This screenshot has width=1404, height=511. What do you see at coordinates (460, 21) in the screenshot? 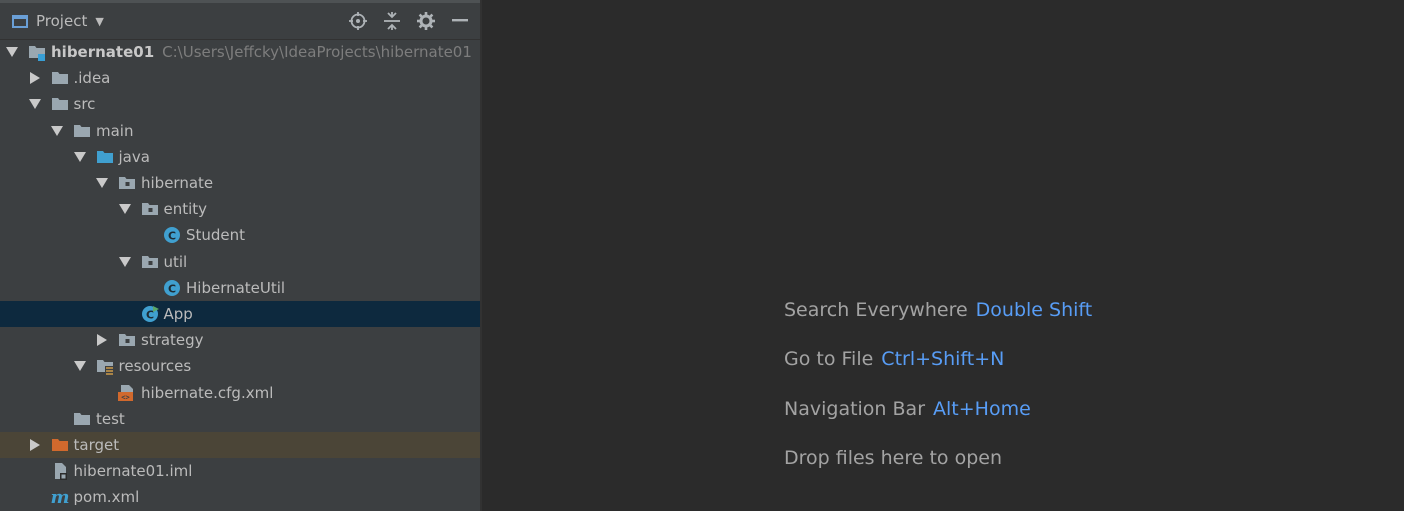
I see `hide-panel-icon` at bounding box center [460, 21].